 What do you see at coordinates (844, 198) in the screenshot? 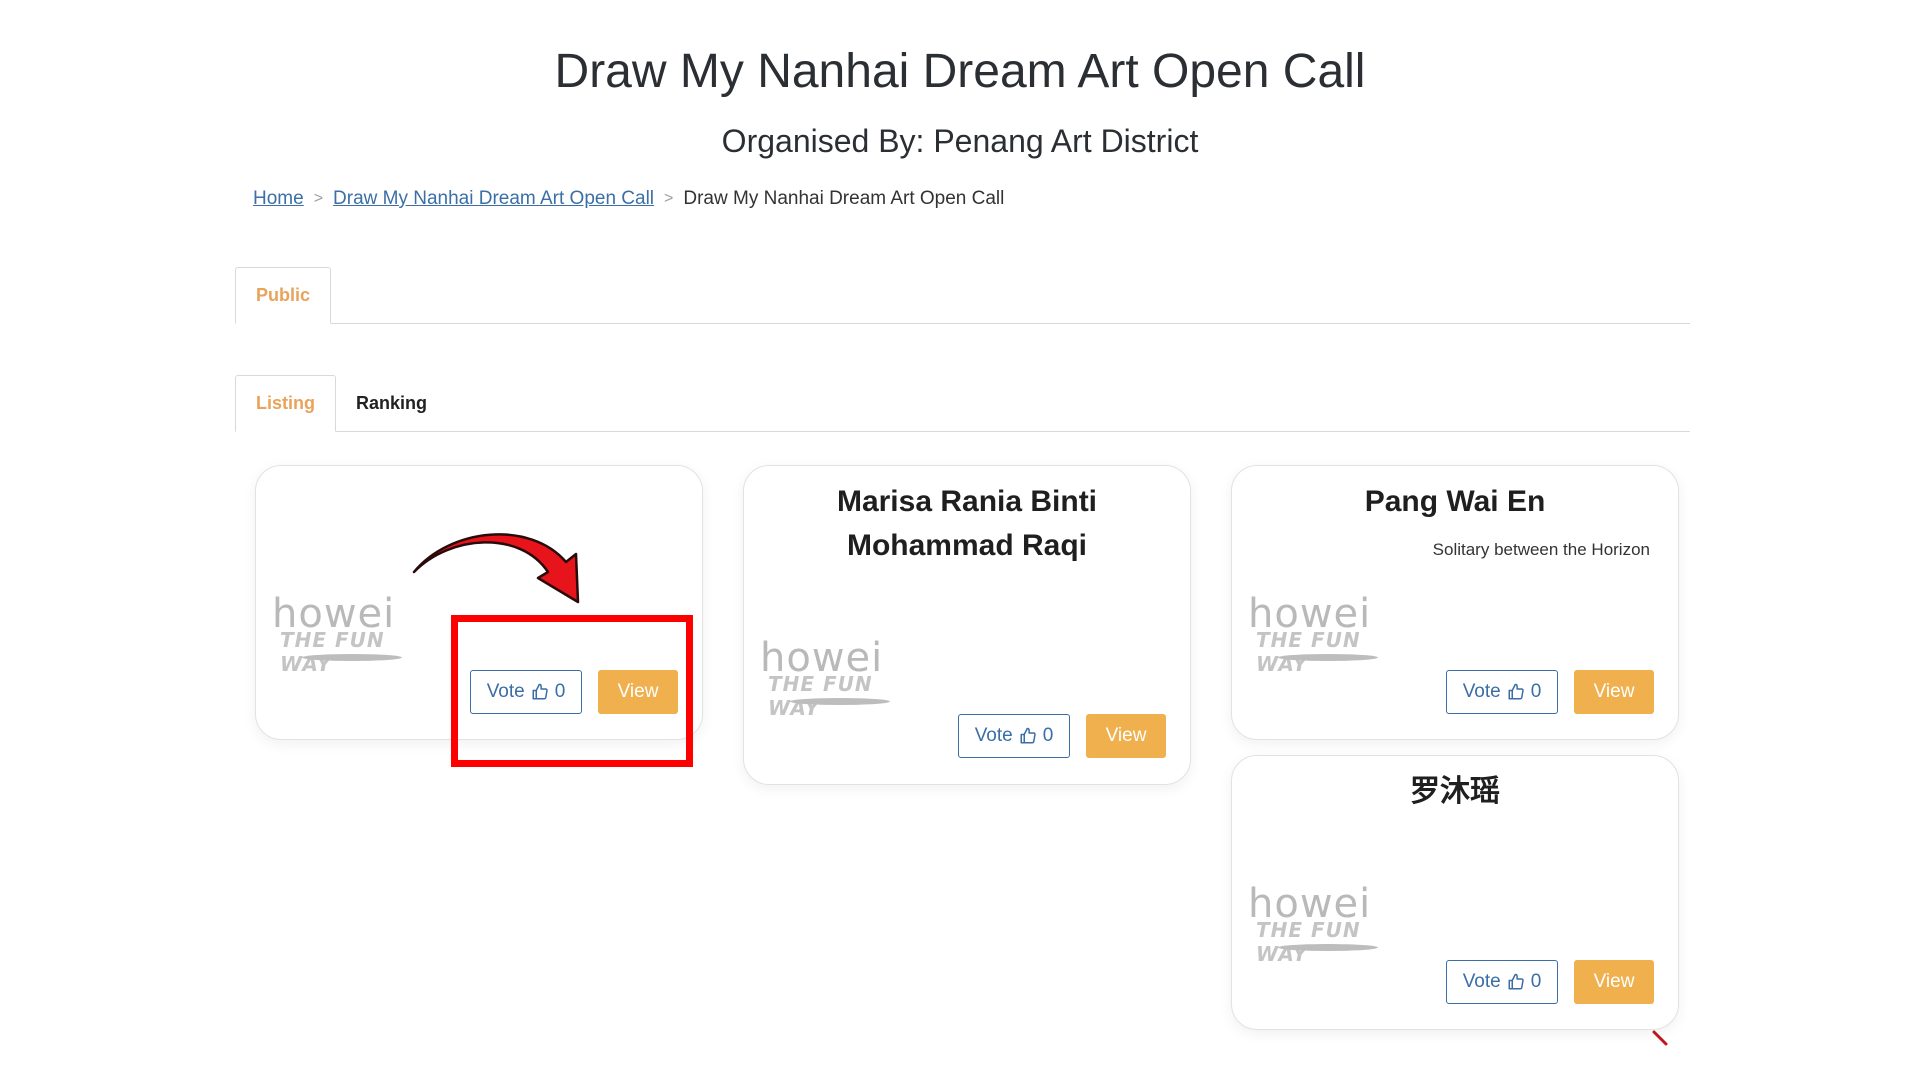
I see `breadcrumb-current: Draw My Nanhai Dream Art Open Call` at bounding box center [844, 198].